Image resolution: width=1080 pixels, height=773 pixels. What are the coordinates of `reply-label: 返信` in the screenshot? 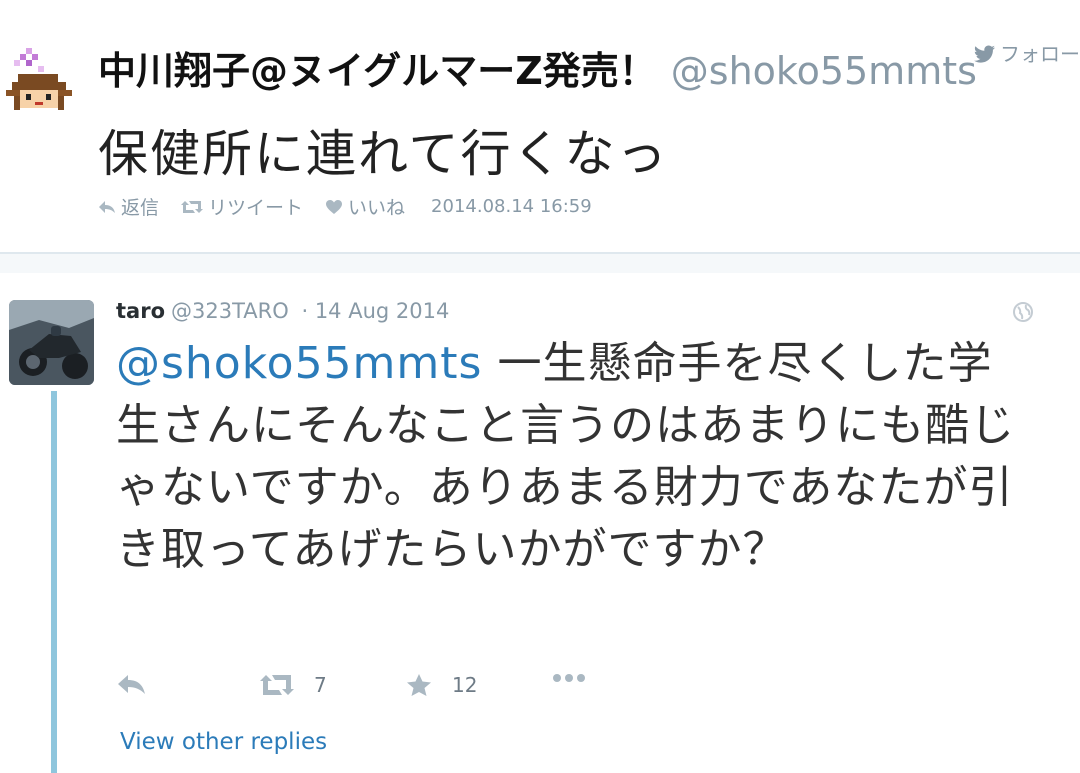 It's located at (140, 208).